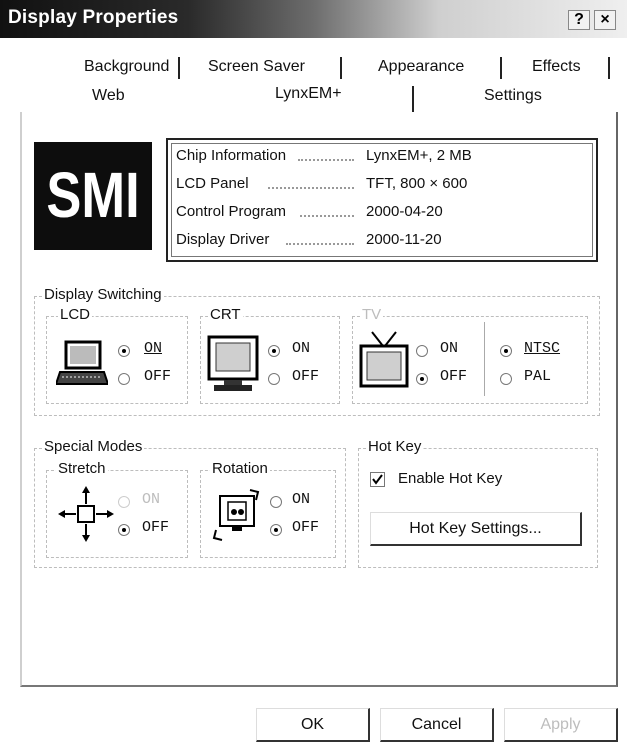 This screenshot has height=753, width=627. I want to click on rotation-off-label: OFF, so click(305, 527).